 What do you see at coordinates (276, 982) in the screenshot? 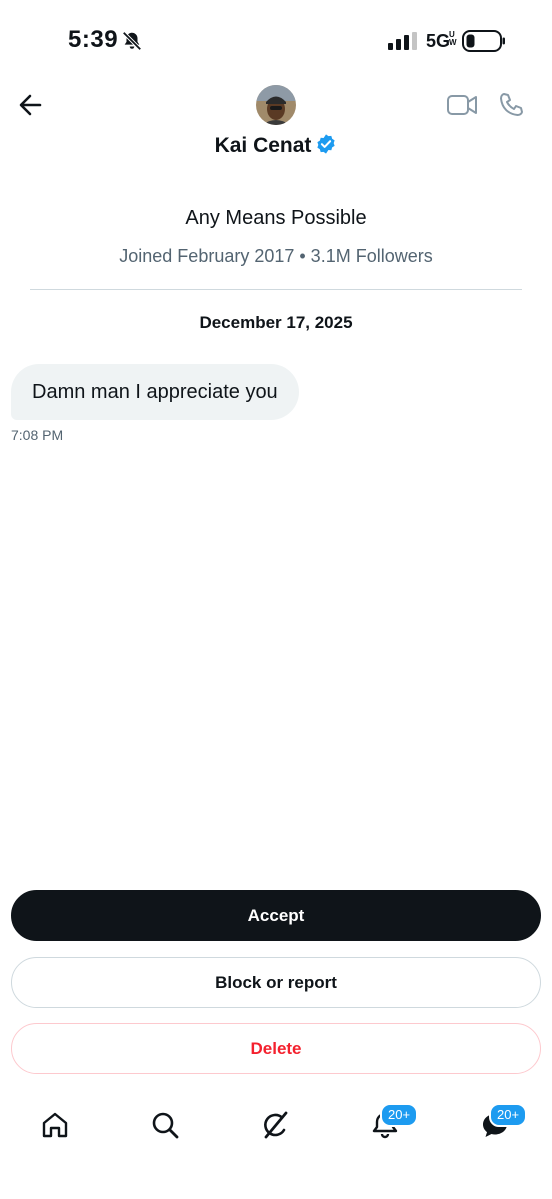
I see `block-or-report-button: Block or report` at bounding box center [276, 982].